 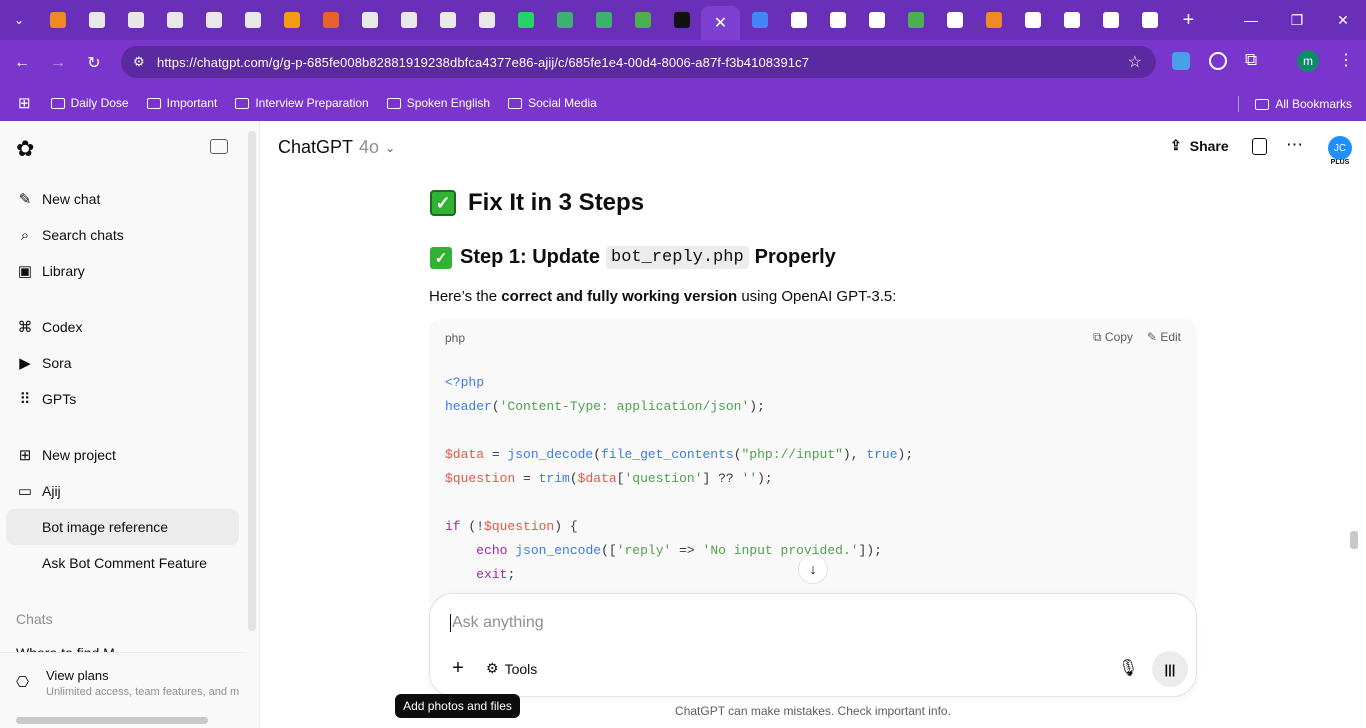 I want to click on close-tab-icon: ✕, so click(x=720, y=23).